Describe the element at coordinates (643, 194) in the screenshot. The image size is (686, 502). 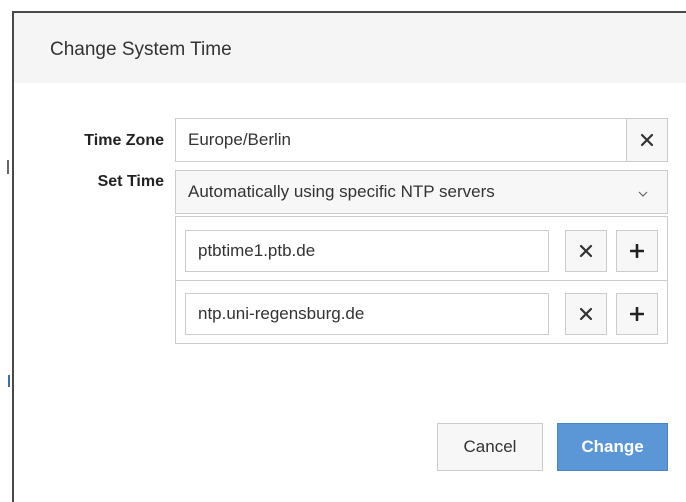
I see `chevron-down-icon` at that location.